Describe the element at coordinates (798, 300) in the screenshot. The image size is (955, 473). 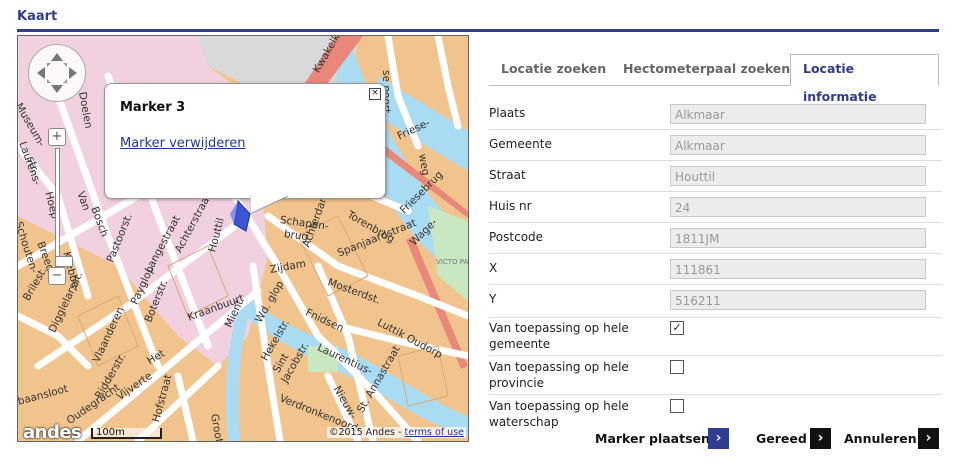
I see `y-field: 516211` at that location.